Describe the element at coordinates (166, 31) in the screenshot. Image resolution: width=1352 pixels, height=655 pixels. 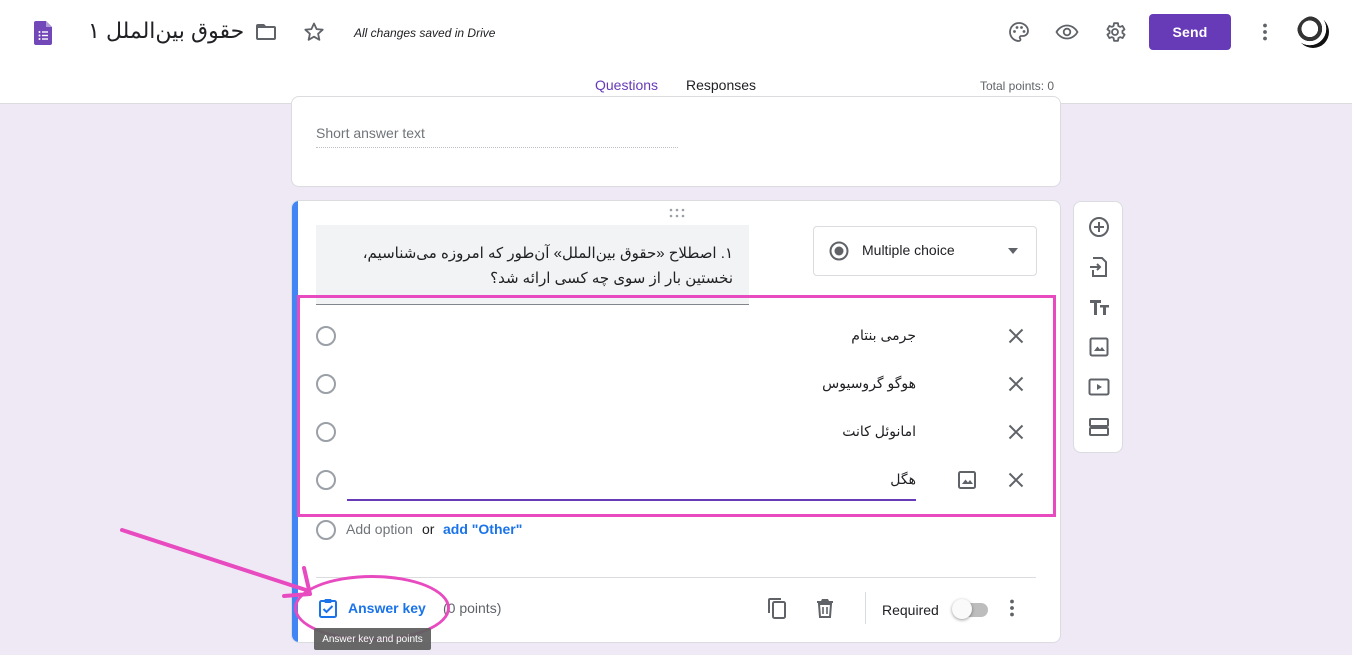
I see `document-title: حقوق بین‌الملل ۱` at that location.